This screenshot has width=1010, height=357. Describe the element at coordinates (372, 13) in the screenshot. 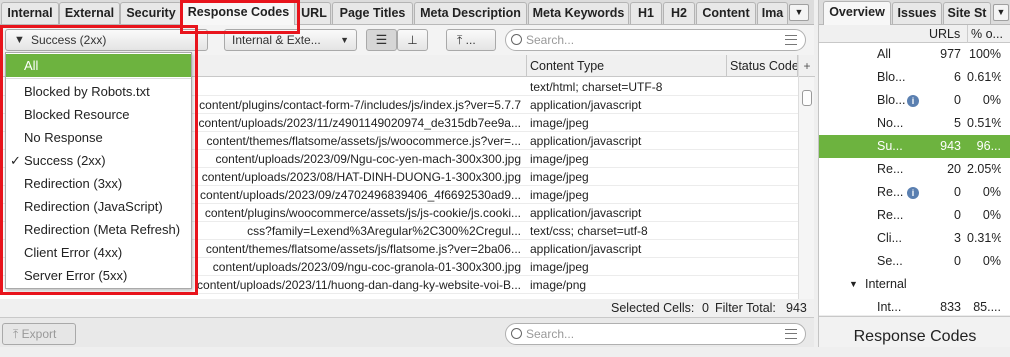

I see `tab-page-titles: Page Titles` at that location.